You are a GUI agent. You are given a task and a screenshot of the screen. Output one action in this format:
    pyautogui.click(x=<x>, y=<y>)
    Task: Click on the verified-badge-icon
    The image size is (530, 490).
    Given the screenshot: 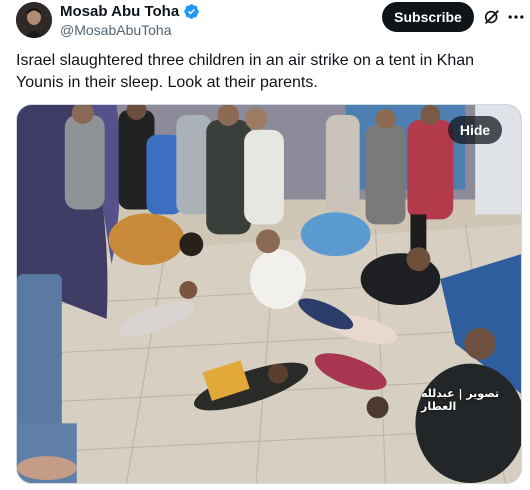 What is the action you would take?
    pyautogui.click(x=191, y=11)
    